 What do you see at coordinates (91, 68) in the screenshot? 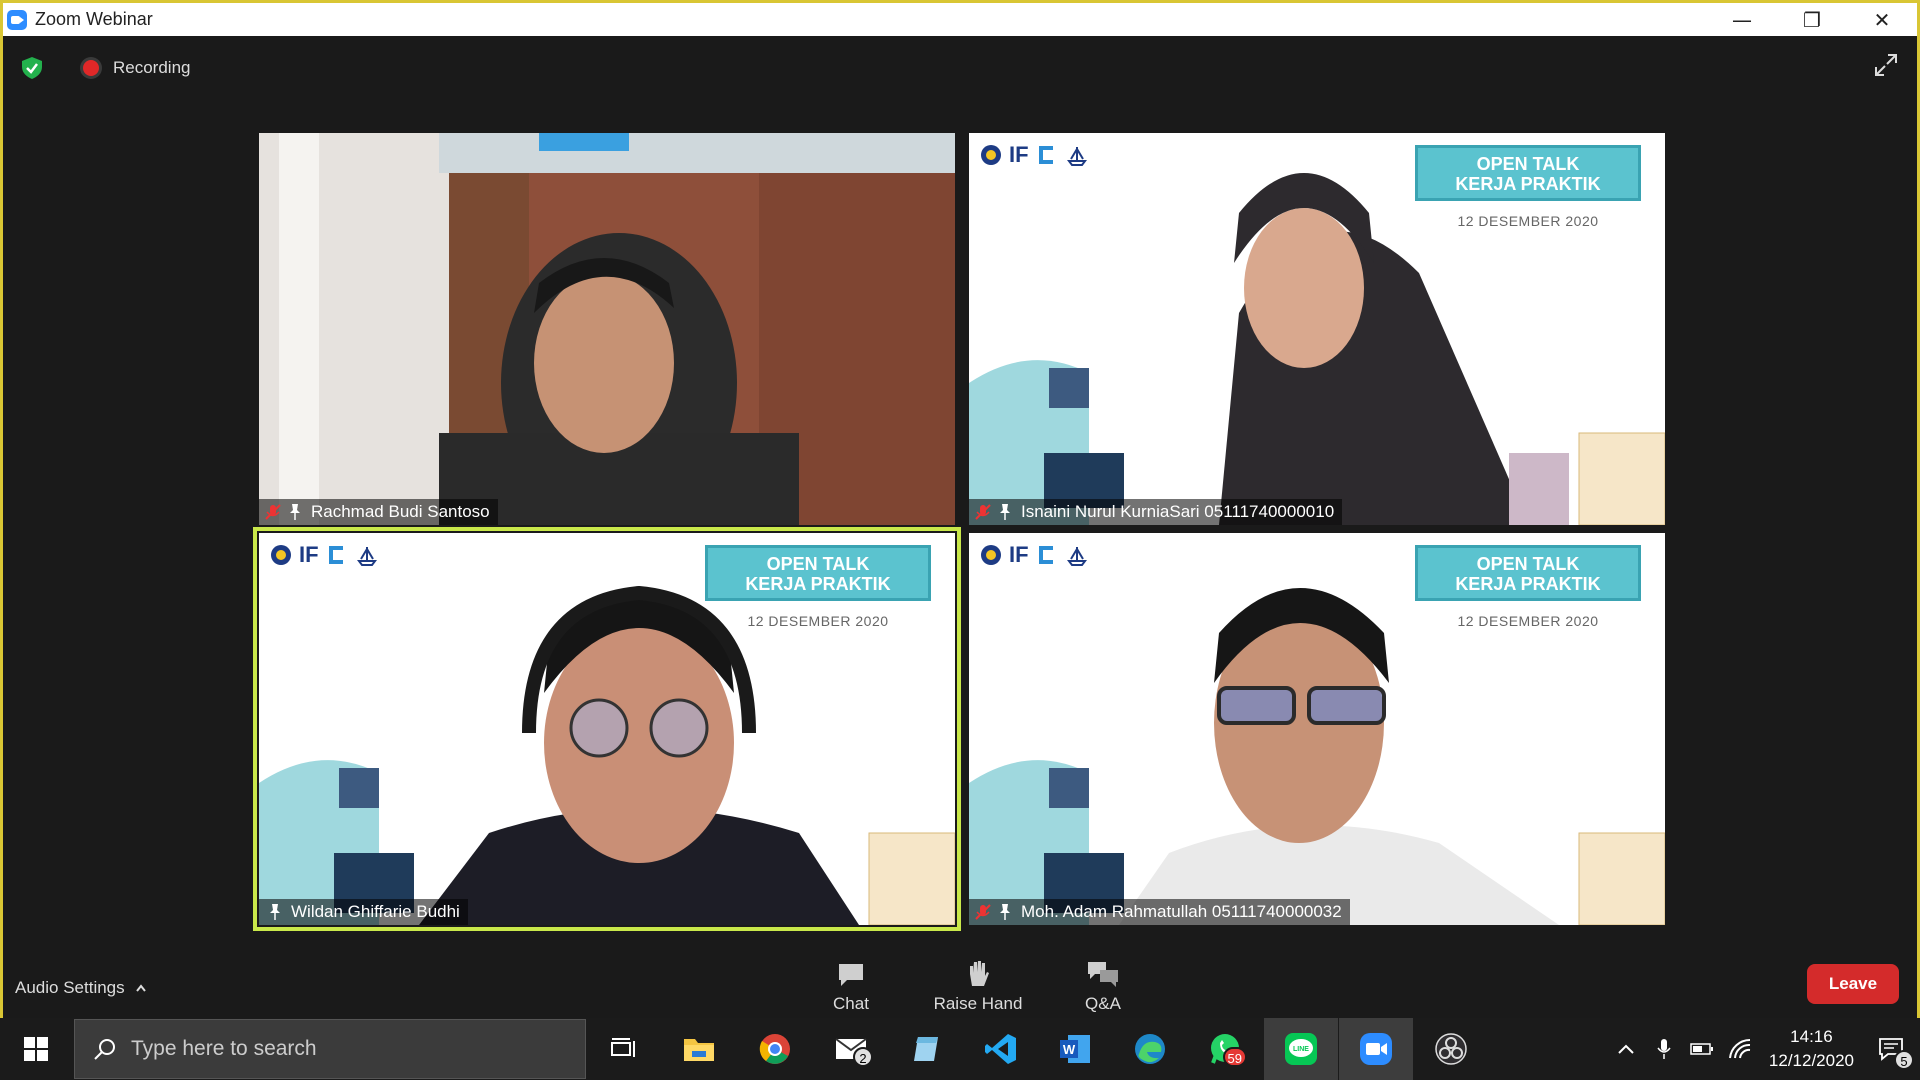
I see `recording-icon` at bounding box center [91, 68].